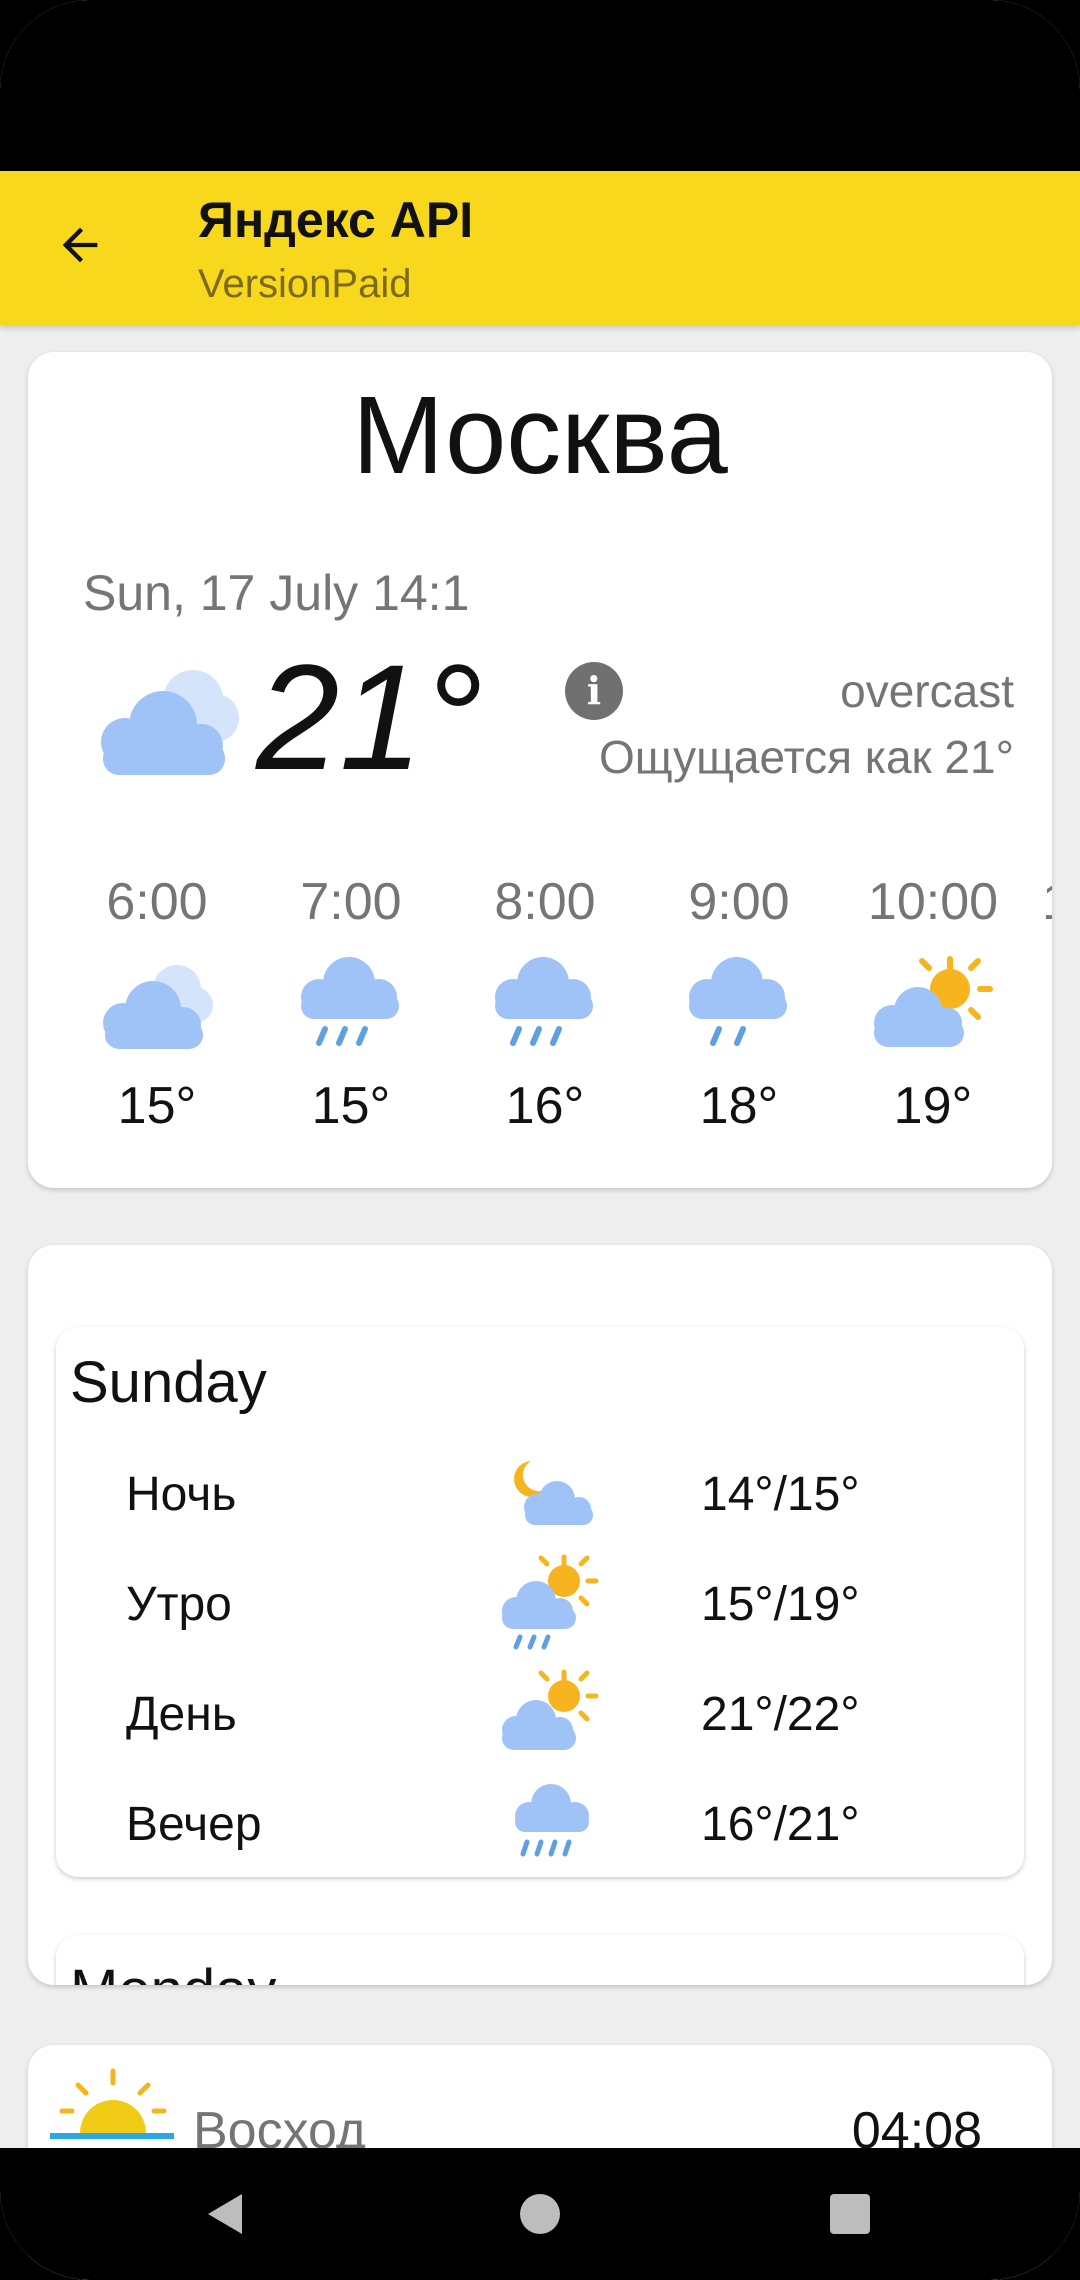 This screenshot has width=1080, height=2280. I want to click on hour-time: 8:00, so click(545, 902).